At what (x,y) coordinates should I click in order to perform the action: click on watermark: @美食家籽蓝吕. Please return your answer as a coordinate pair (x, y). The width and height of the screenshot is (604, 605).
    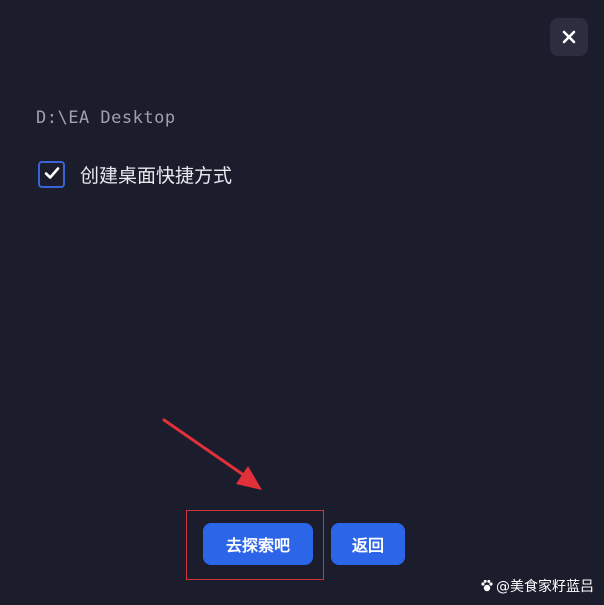
    Looking at the image, I should click on (536, 586).